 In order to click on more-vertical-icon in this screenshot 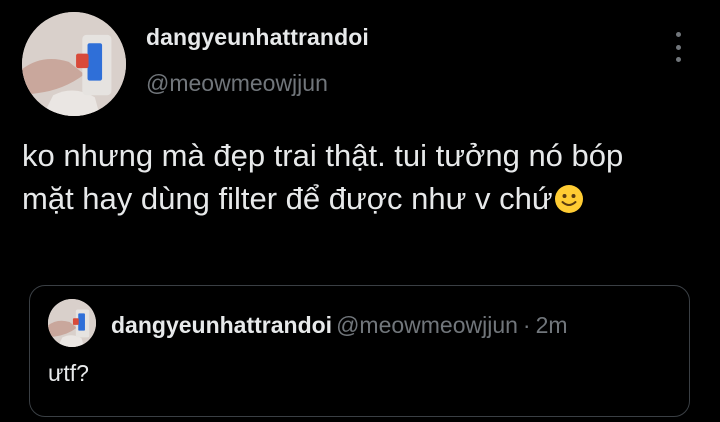, I will do `click(678, 47)`.